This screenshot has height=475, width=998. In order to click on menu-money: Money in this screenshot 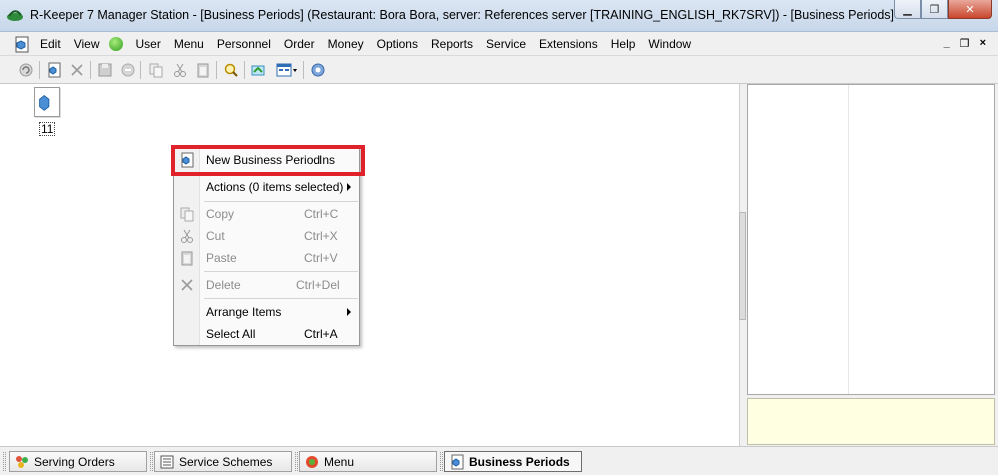, I will do `click(346, 44)`.